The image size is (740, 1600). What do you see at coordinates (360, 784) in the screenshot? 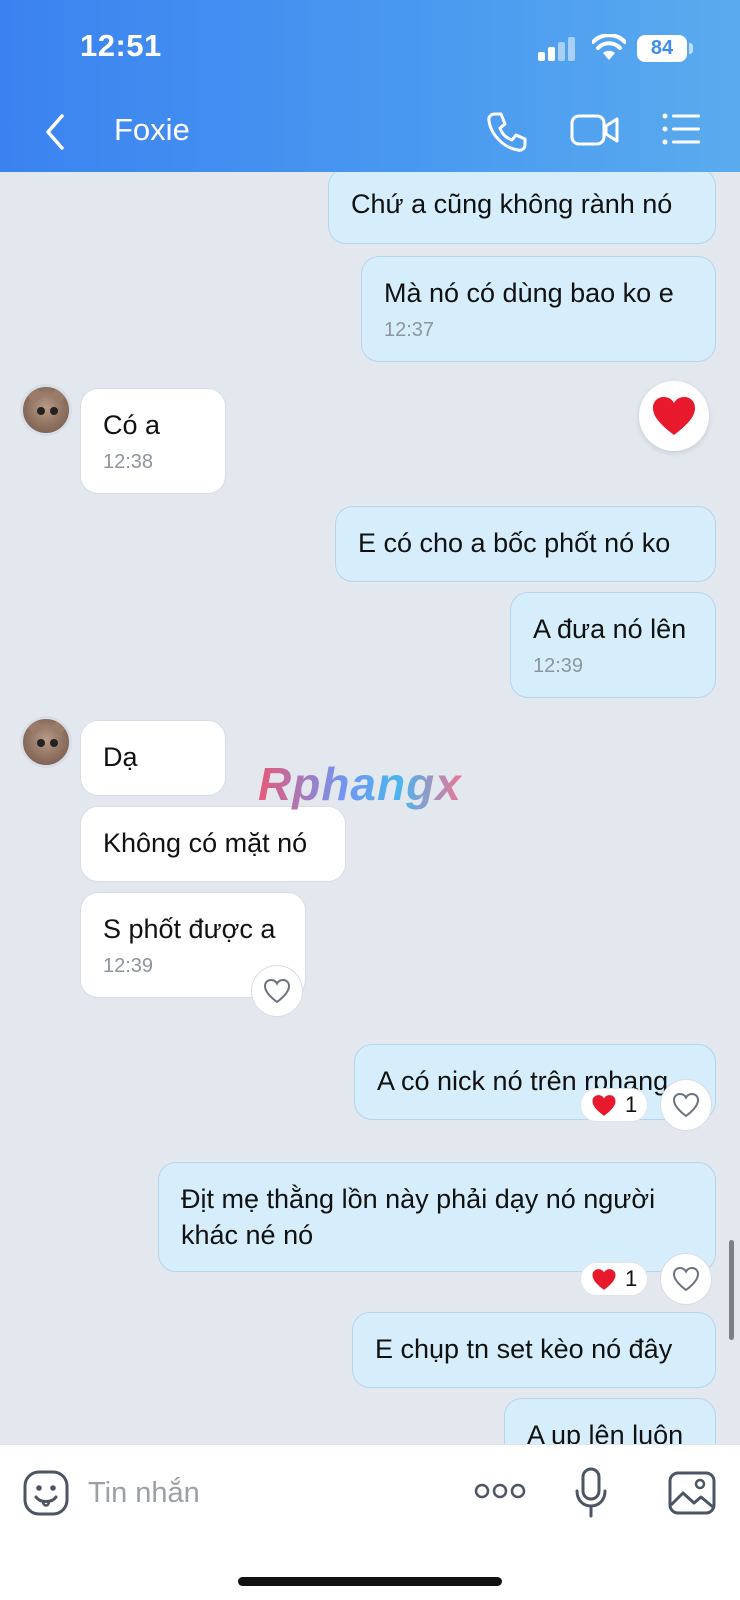
I see `watermark-logo: Rphangx` at bounding box center [360, 784].